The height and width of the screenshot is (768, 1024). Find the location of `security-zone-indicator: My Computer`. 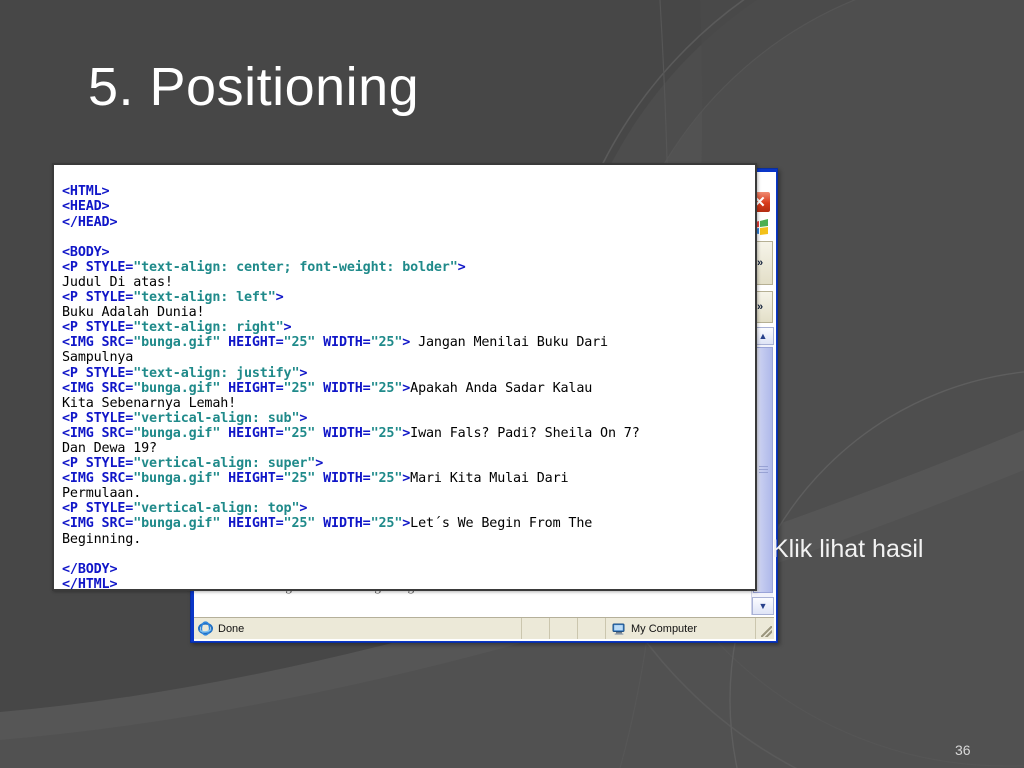

security-zone-indicator: My Computer is located at coordinates (681, 628).